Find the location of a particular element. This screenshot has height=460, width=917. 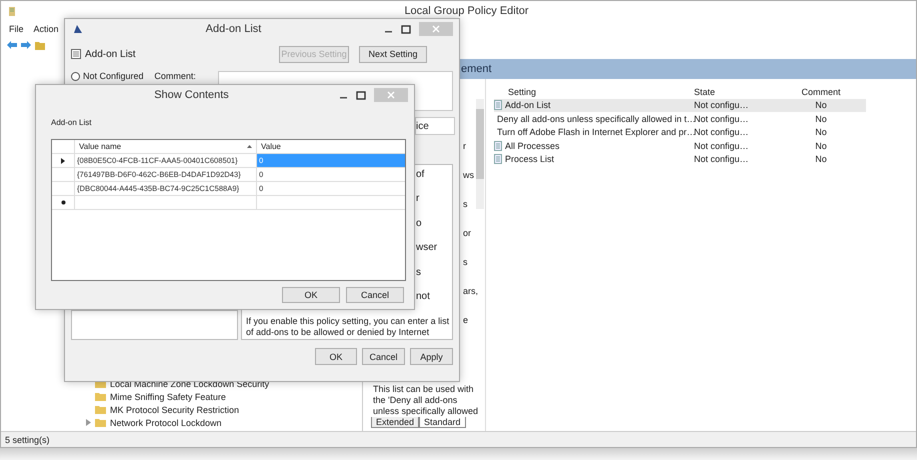

setting-row: Turn off Adobe Flash in Internet Explorer and pr…Not configu… No is located at coordinates (680, 132).